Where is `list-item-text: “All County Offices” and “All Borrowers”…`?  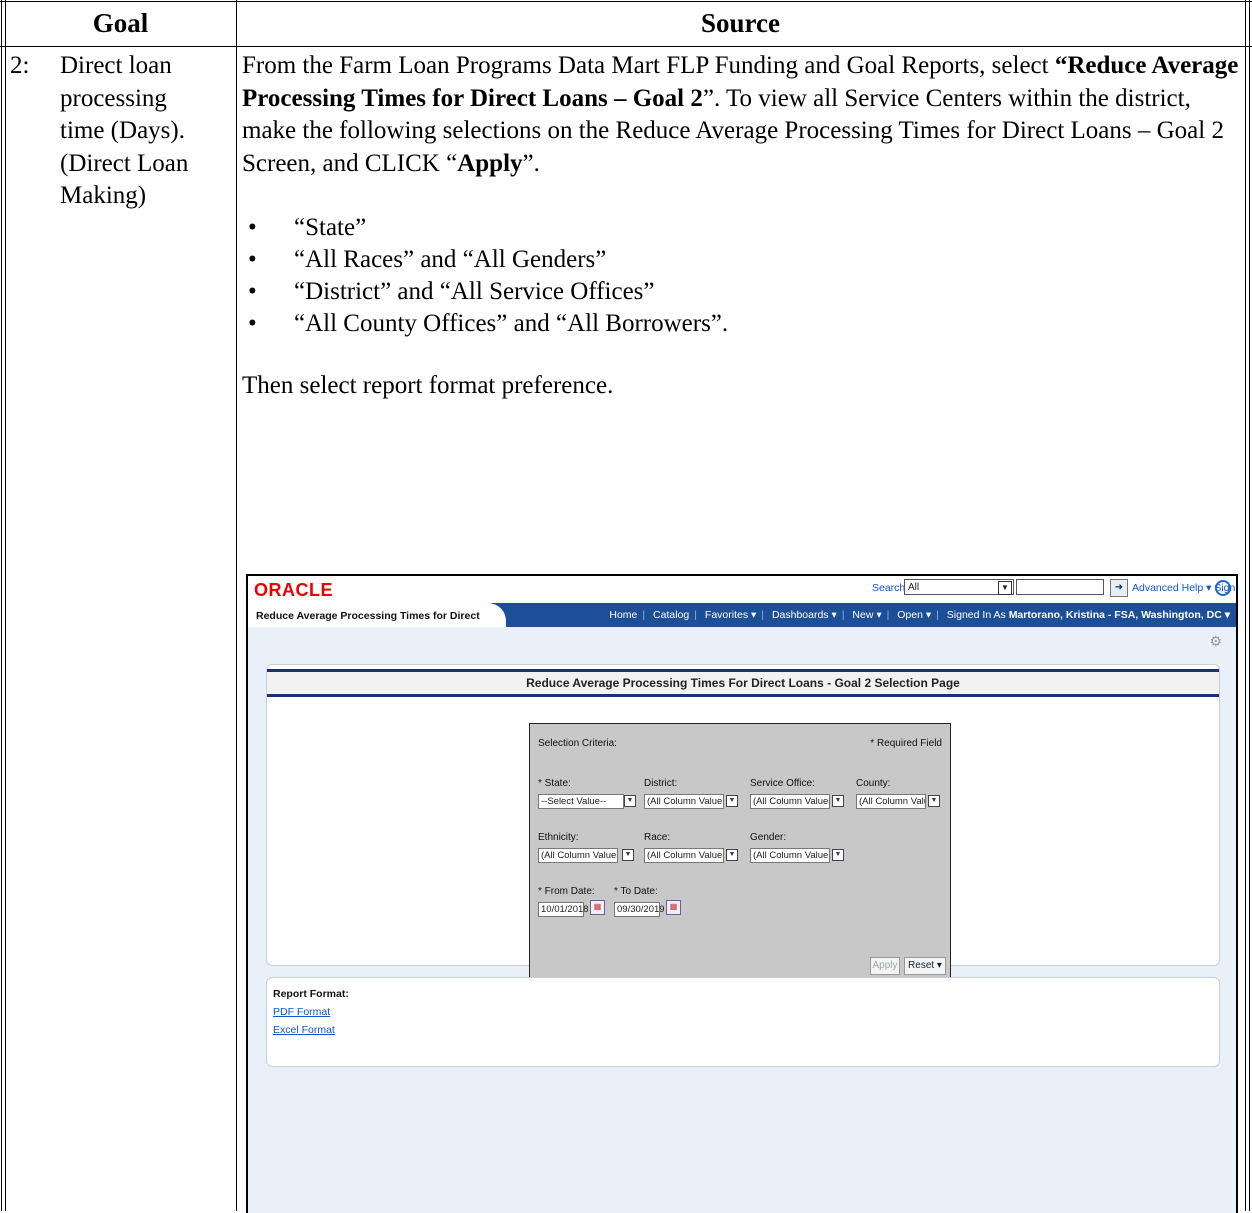
list-item-text: “All County Offices” and “All Borrowers”… is located at coordinates (511, 323).